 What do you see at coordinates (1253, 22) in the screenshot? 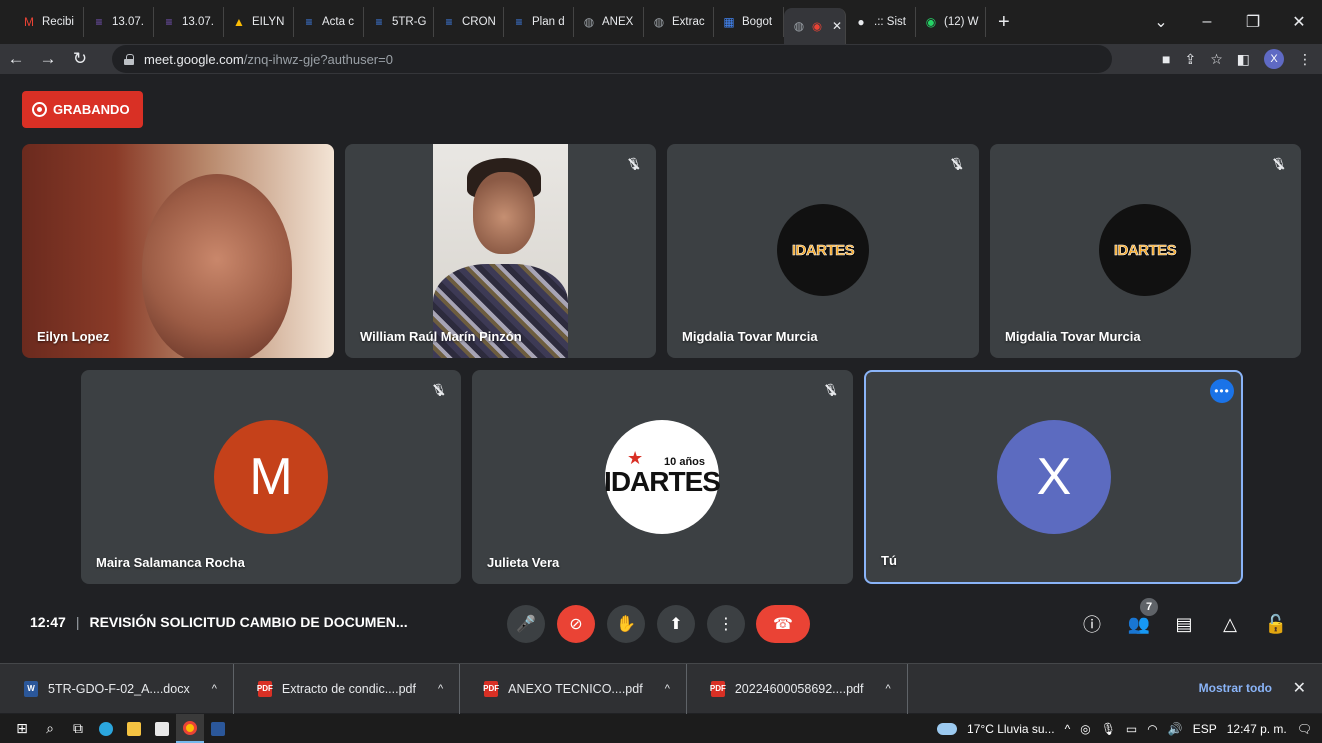
I see `restore-button: ❐` at bounding box center [1253, 22].